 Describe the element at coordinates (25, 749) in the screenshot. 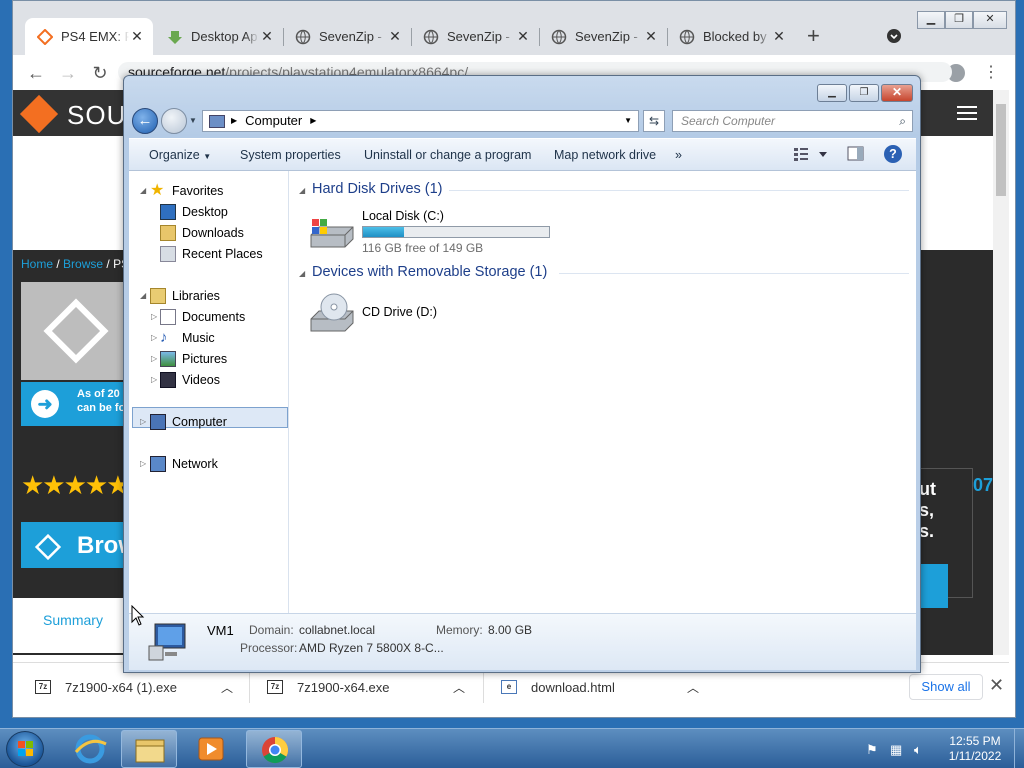

I see `start-button` at that location.